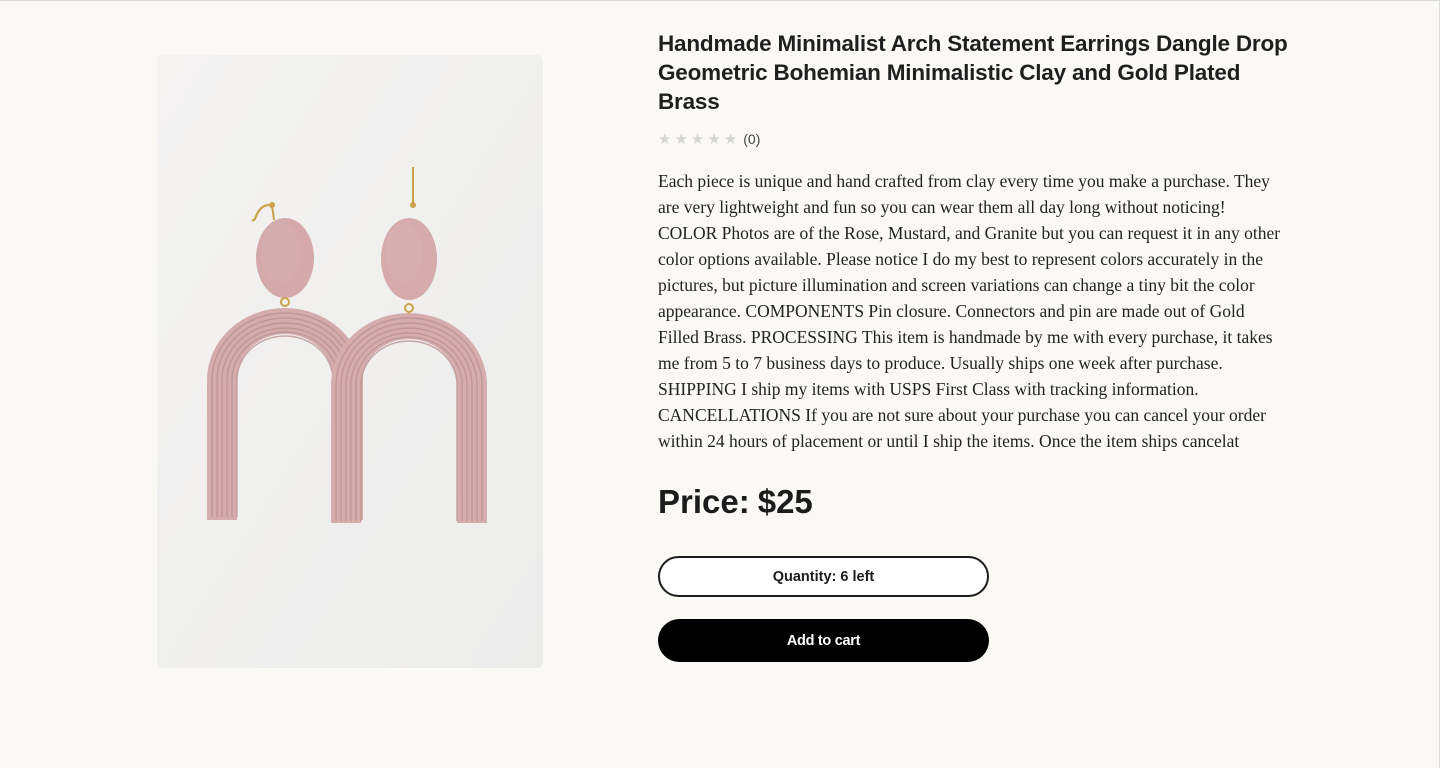 Image resolution: width=1440 pixels, height=768 pixels. I want to click on price-value: $25, so click(785, 501).